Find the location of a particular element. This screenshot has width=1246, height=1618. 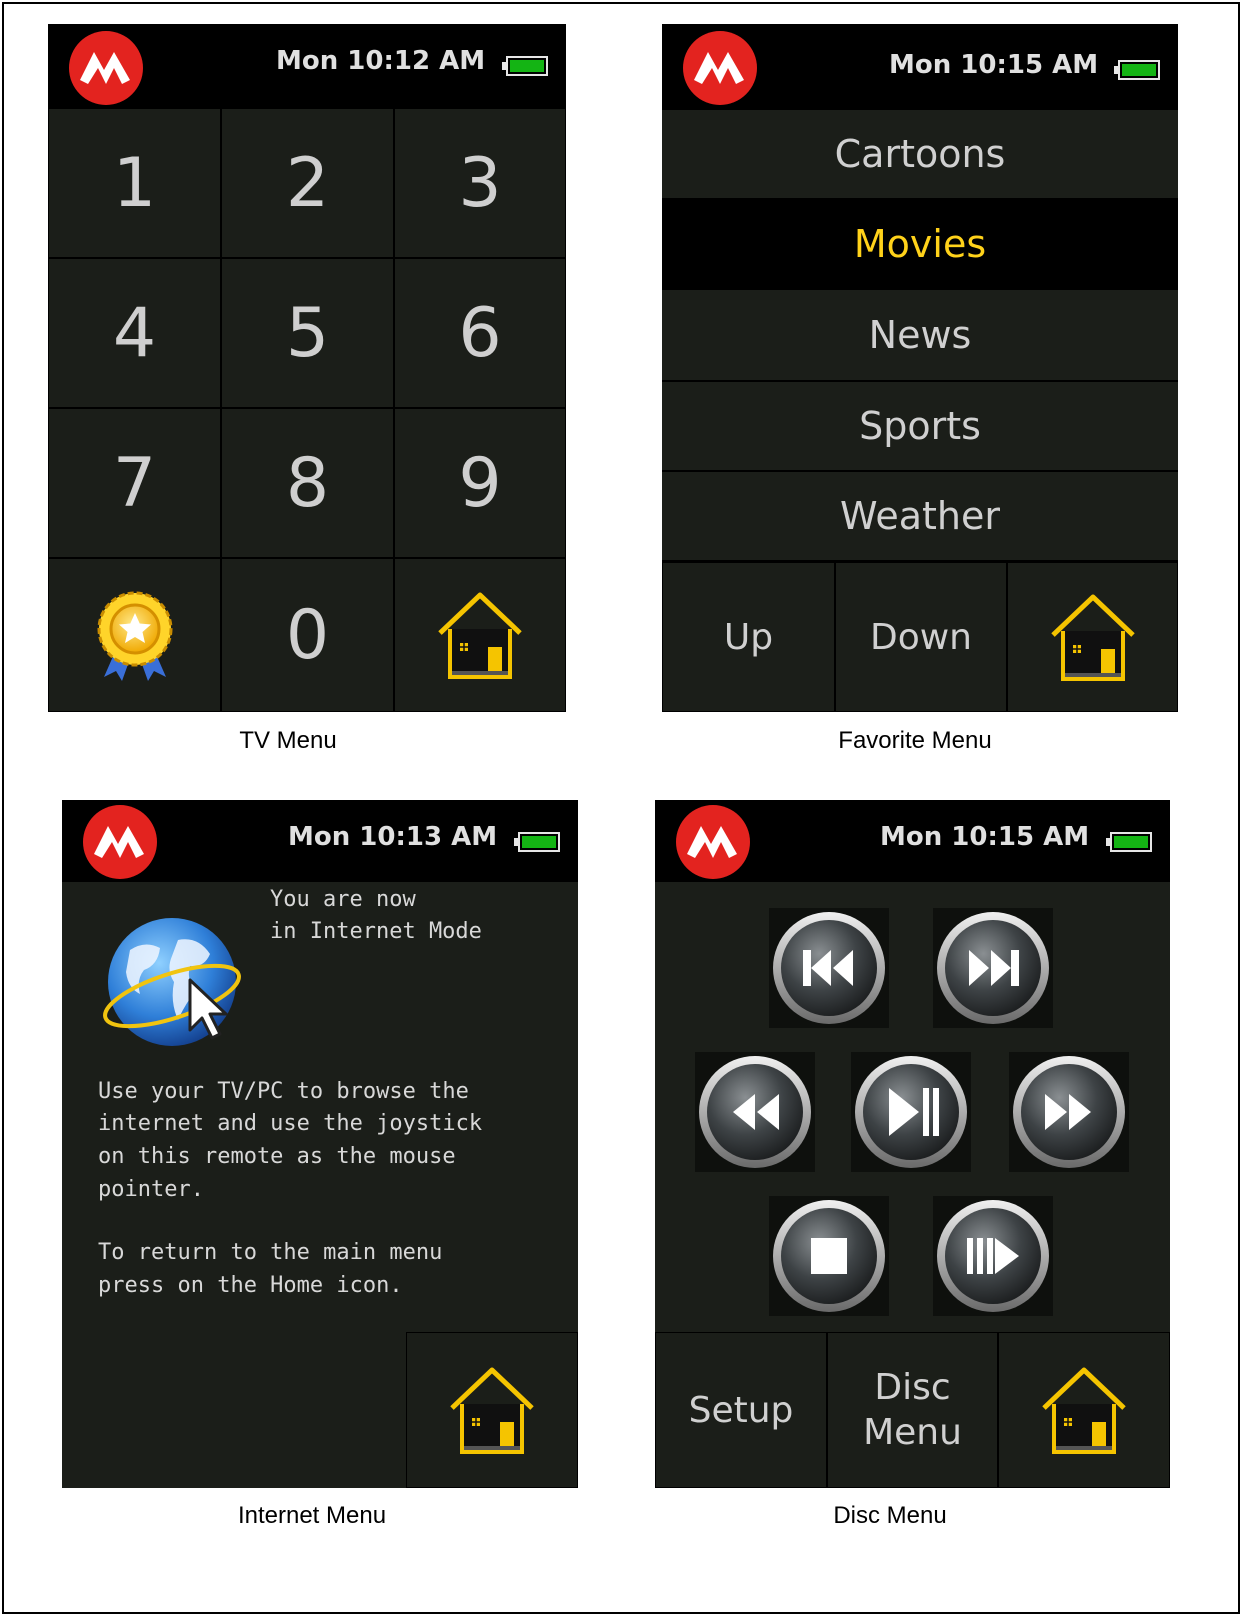

fast-forward-button is located at coordinates (1069, 1112).